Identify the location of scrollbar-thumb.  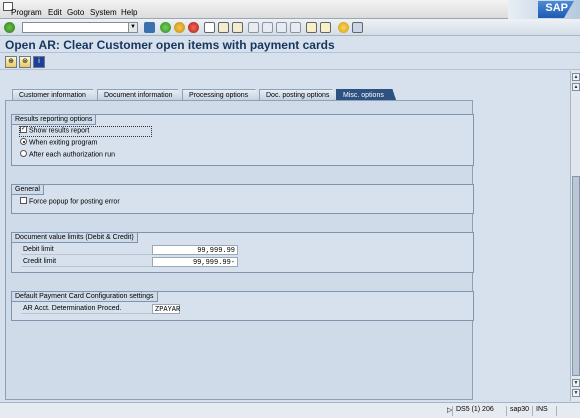
(576, 276).